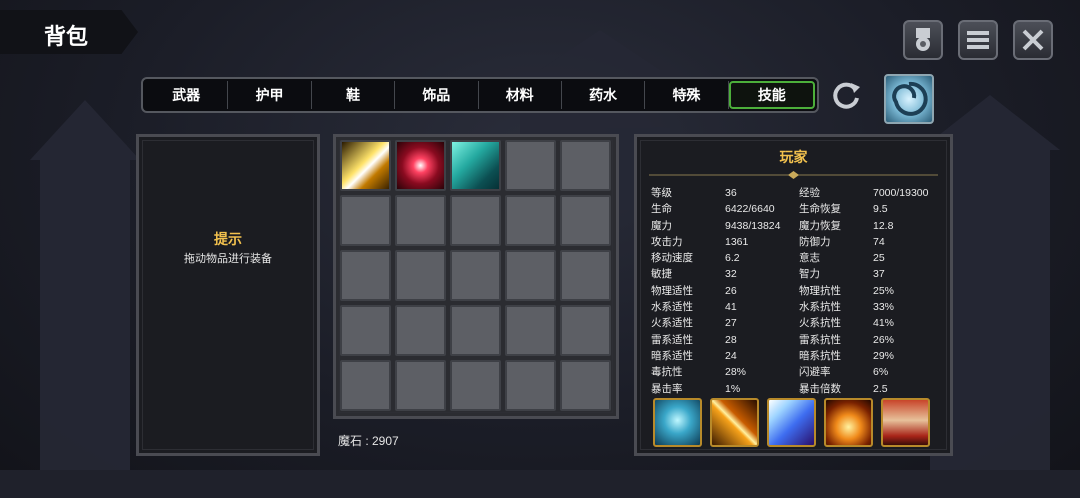 This screenshot has width=1080, height=498. I want to click on hint-text: 拖动物品进行装备, so click(228, 259).